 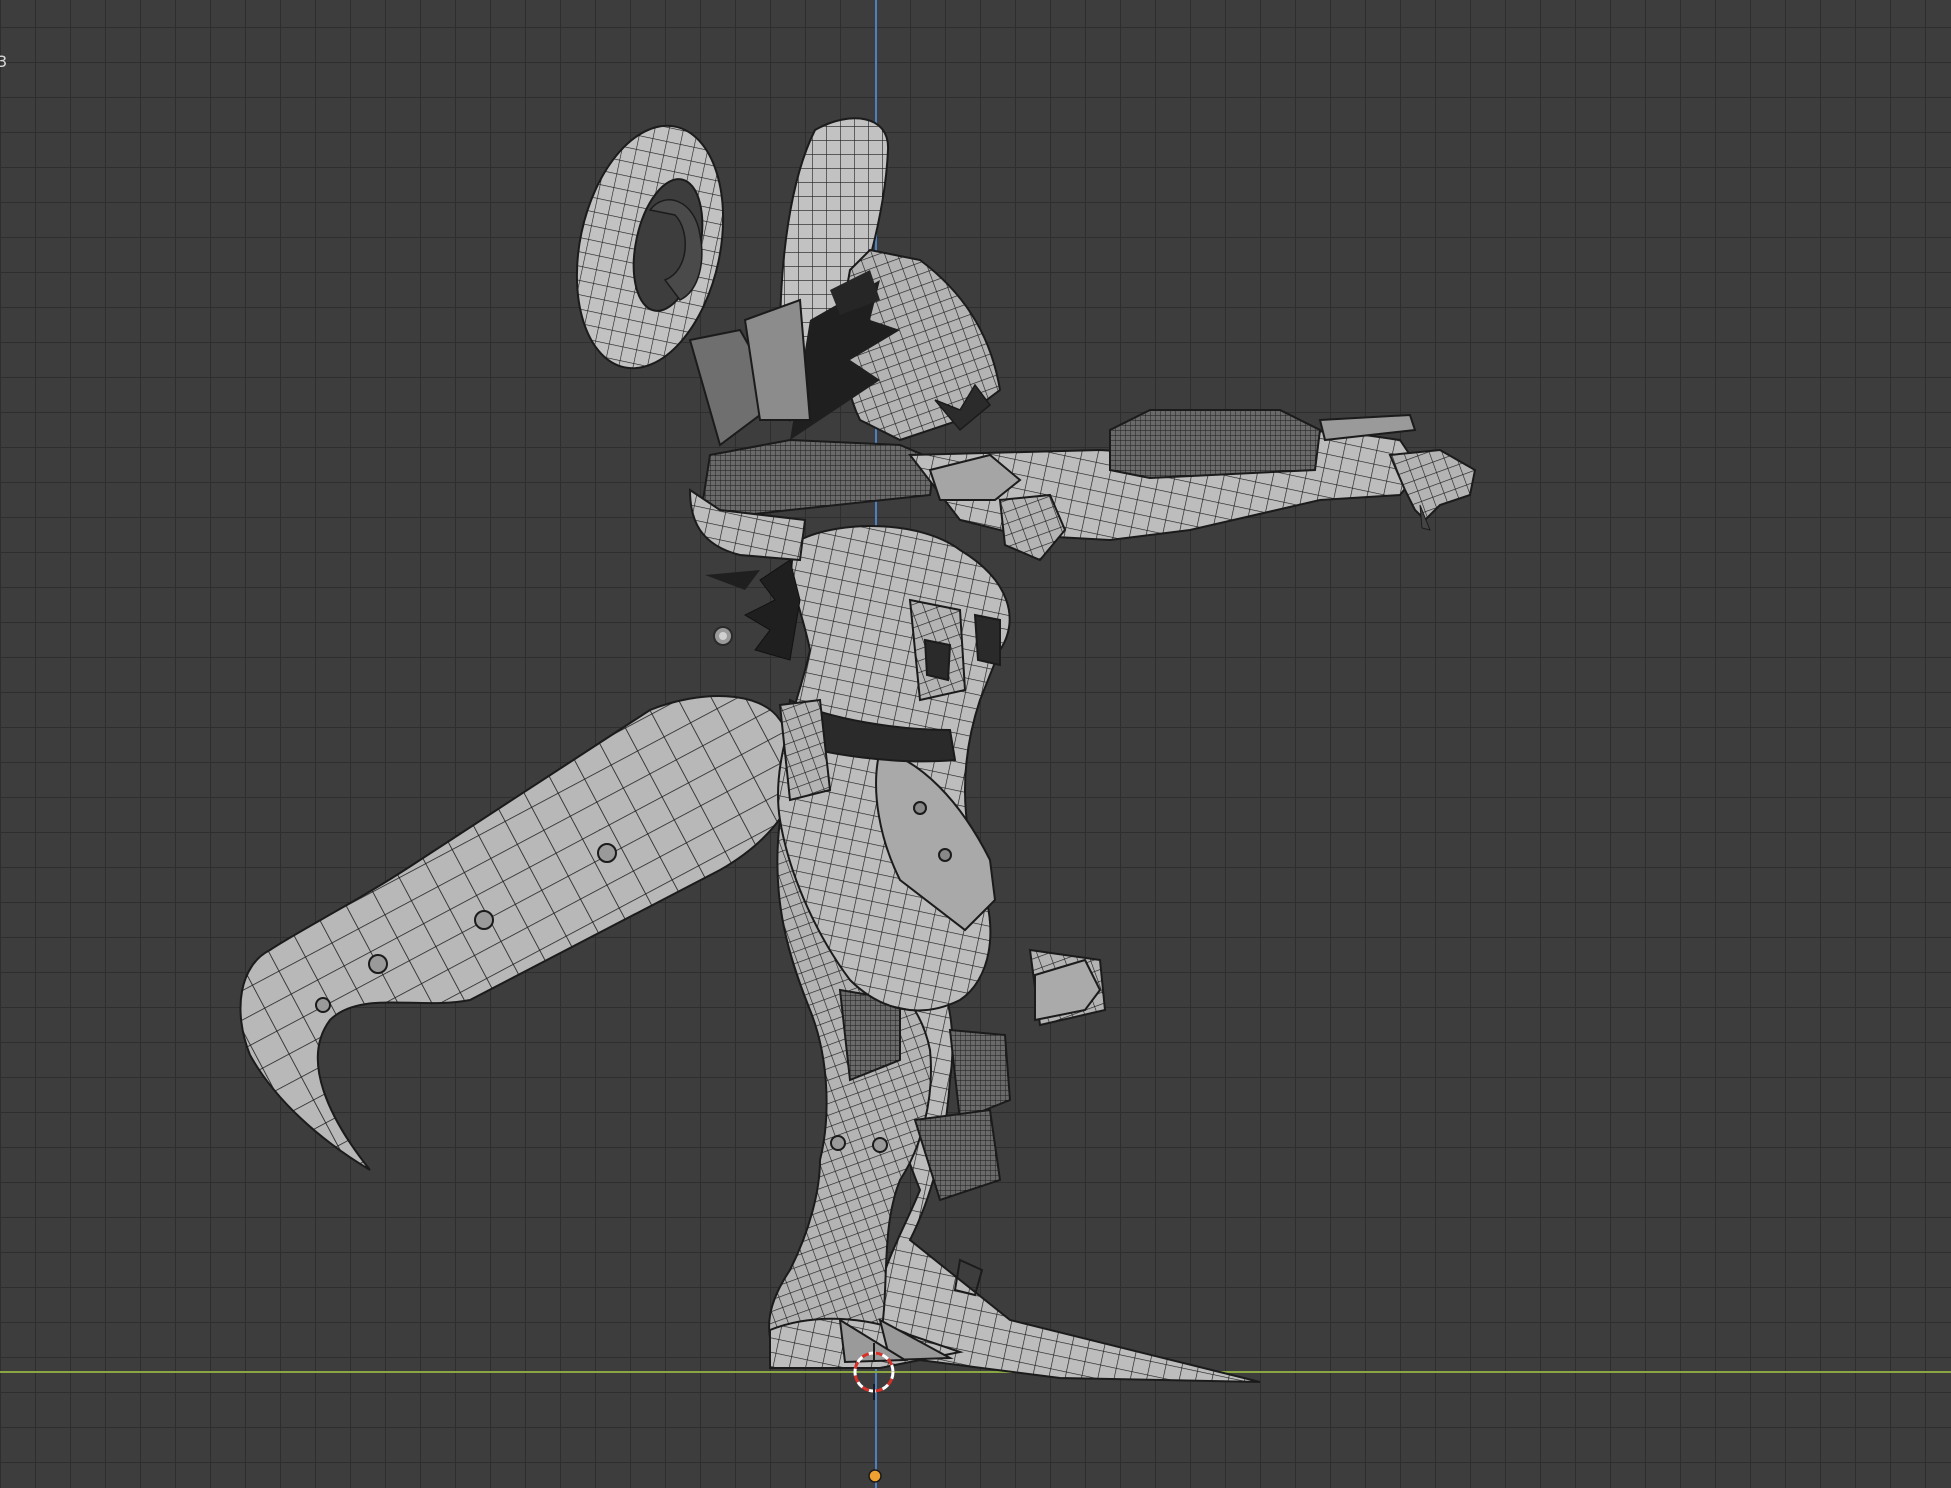 I want to click on origin-point-icon, so click(x=875, y=1476).